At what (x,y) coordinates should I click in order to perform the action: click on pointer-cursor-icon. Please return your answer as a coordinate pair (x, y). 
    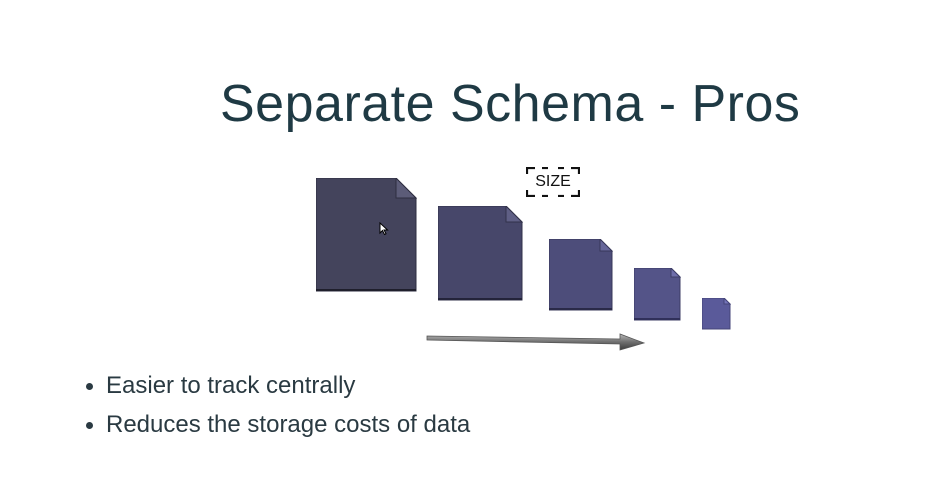
    Looking at the image, I should click on (384, 231).